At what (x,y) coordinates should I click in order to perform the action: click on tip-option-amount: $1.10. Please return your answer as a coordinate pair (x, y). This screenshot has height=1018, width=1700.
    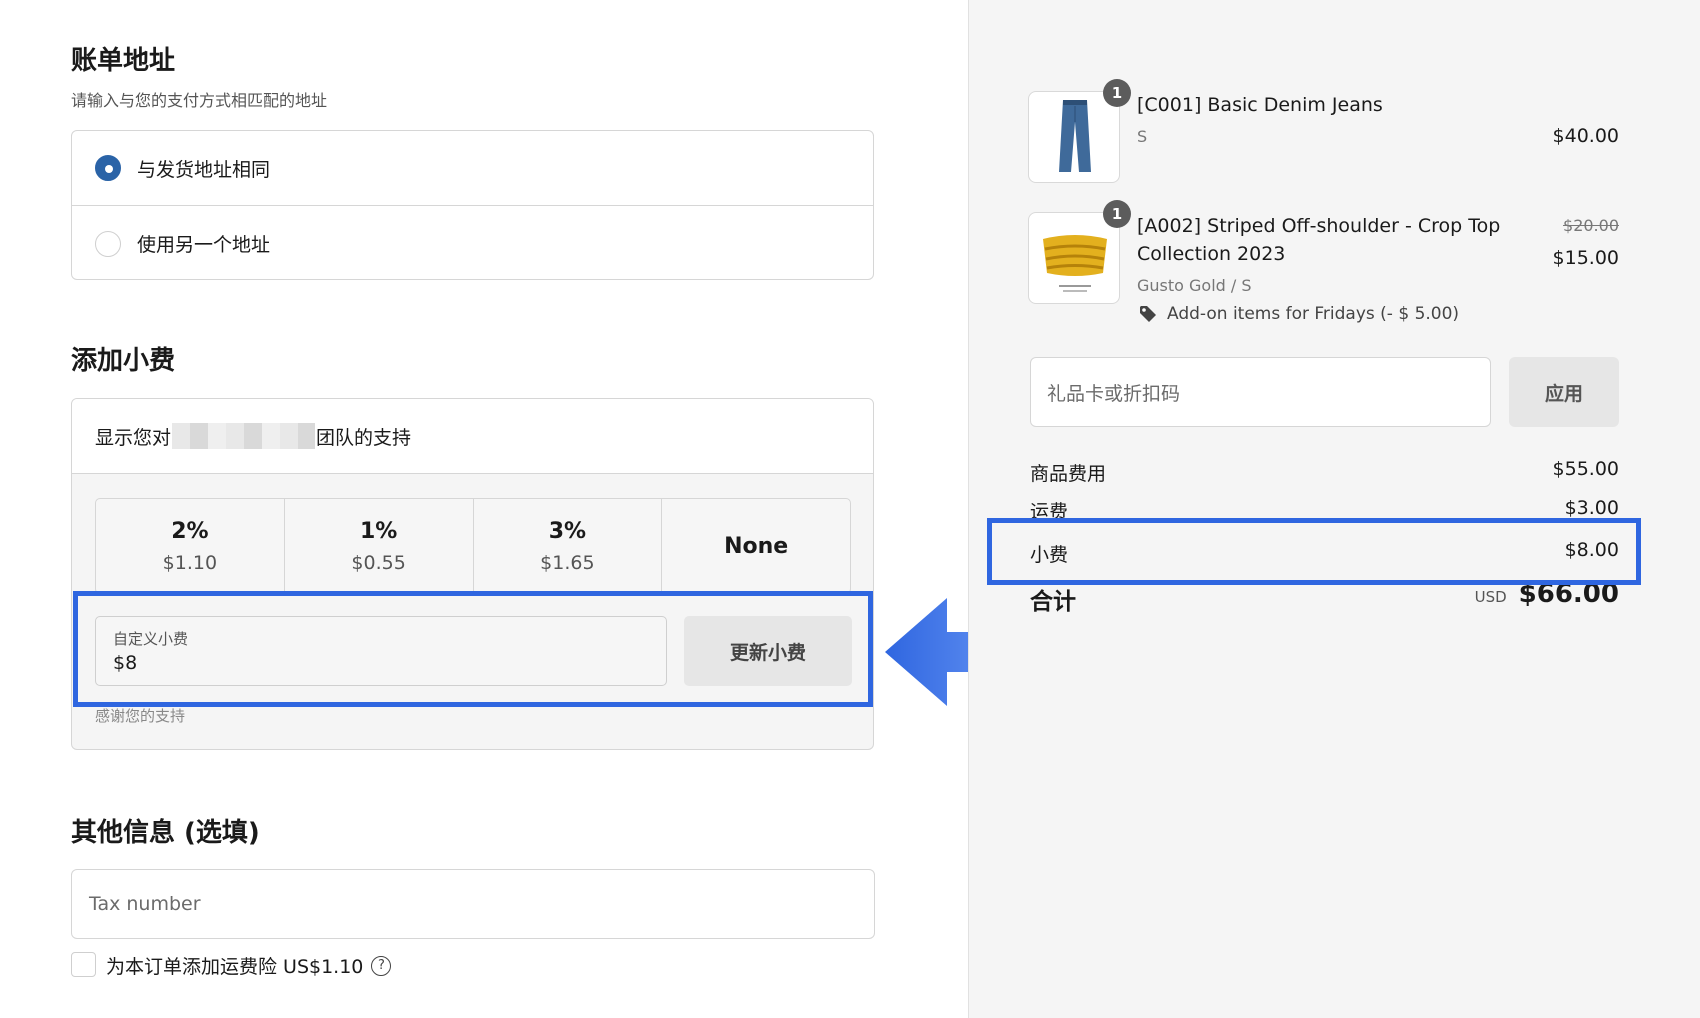
    Looking at the image, I should click on (190, 562).